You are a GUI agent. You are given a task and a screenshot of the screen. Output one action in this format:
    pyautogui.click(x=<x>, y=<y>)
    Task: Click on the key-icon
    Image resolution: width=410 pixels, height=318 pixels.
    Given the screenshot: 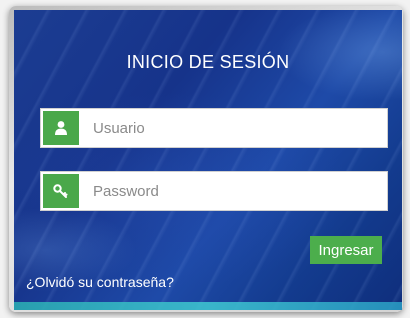 What is the action you would take?
    pyautogui.click(x=61, y=191)
    